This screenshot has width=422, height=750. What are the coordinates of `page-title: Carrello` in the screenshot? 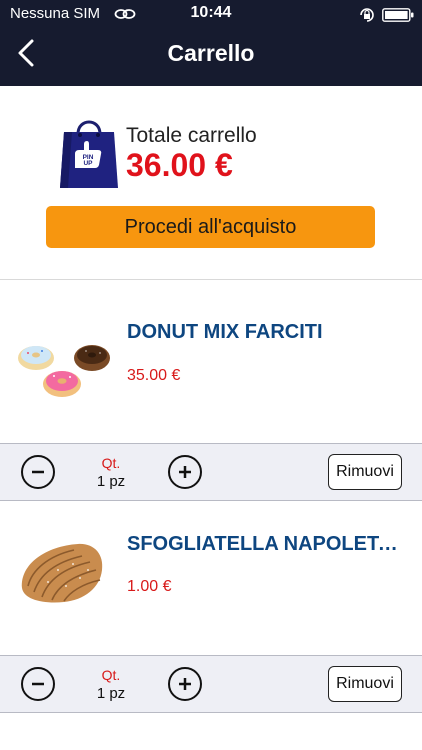 It's located at (211, 53).